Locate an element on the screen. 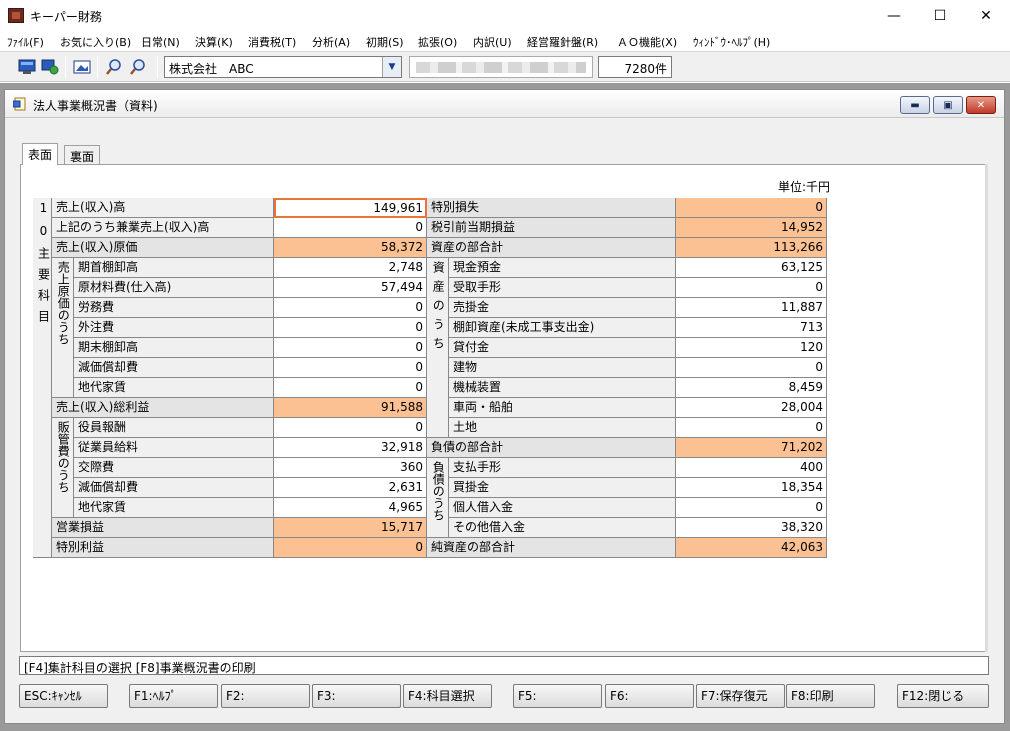 The width and height of the screenshot is (1010, 731). f8-print-button: F8:印刷 is located at coordinates (830, 696).